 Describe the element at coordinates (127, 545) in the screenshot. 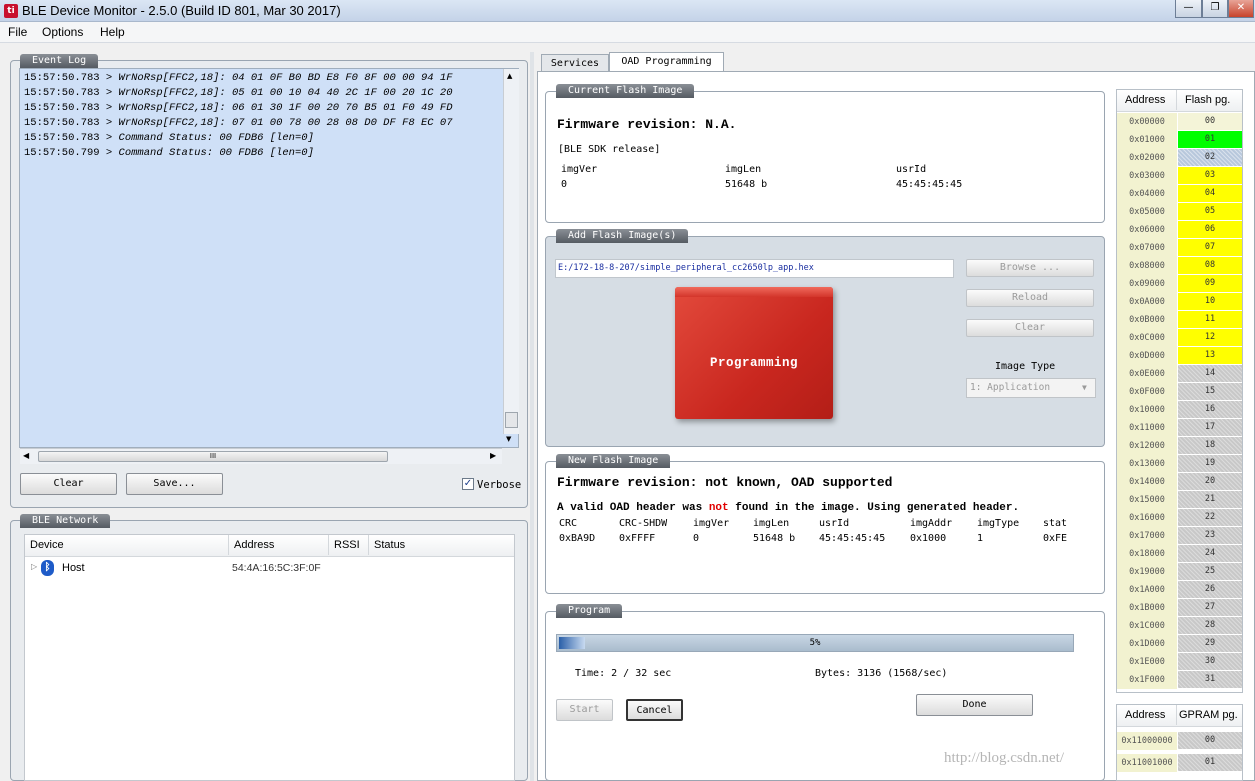

I see `col-device: Device` at that location.